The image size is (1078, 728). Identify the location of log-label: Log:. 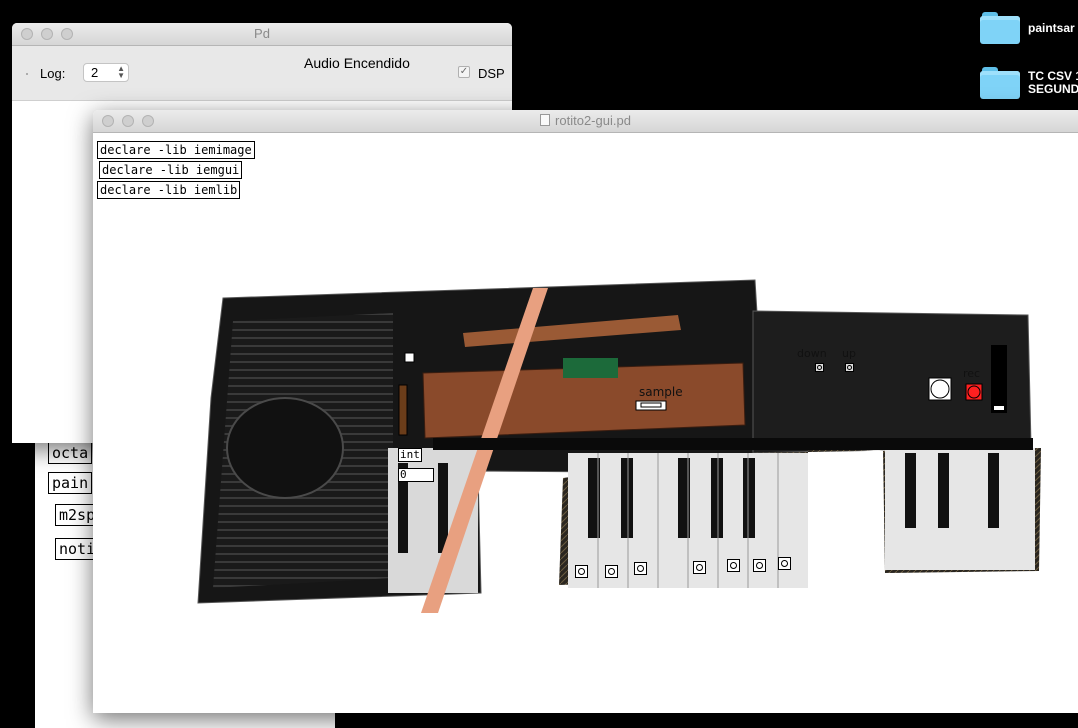
(53, 73).